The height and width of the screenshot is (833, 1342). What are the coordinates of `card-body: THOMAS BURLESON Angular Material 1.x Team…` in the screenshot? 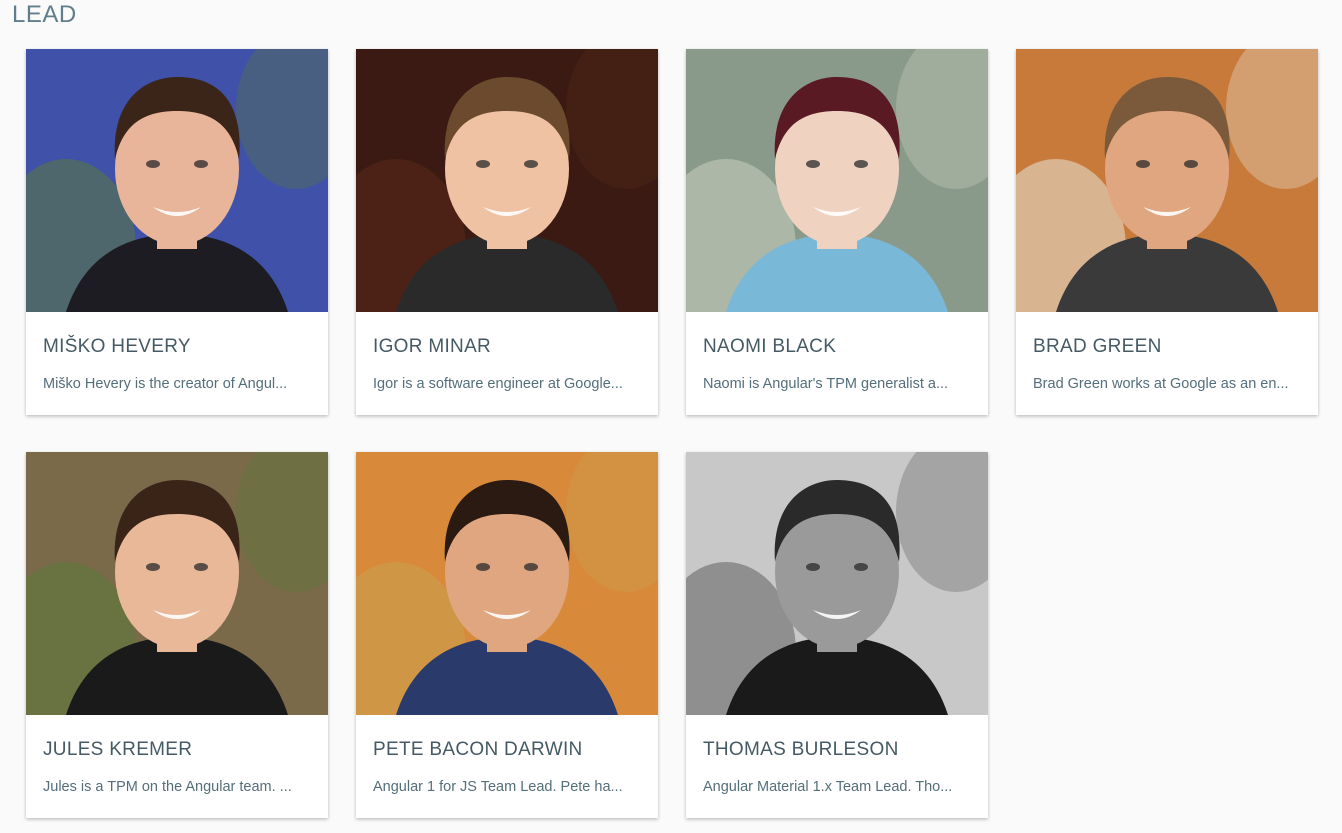 It's located at (837, 767).